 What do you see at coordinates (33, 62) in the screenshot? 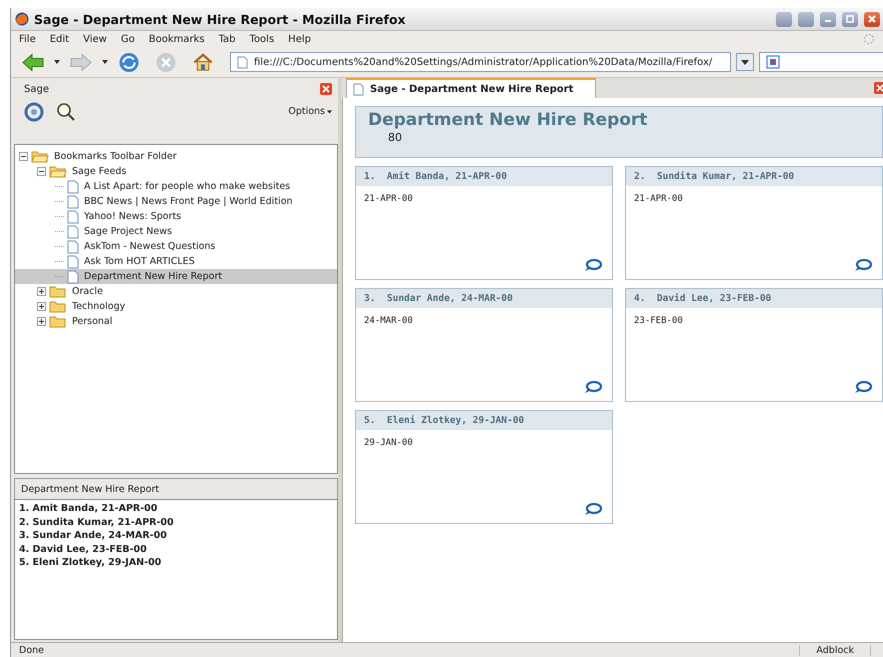
I see `back-arrow-icon` at bounding box center [33, 62].